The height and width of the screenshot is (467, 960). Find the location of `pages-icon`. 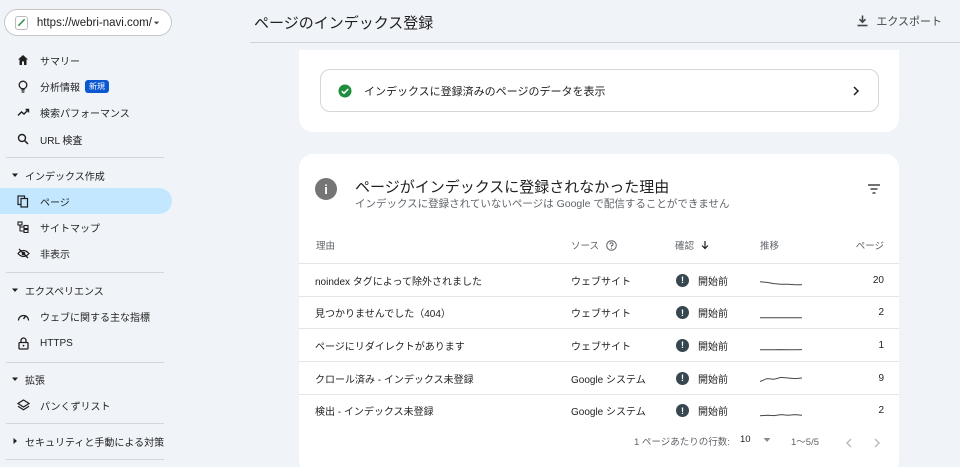

pages-icon is located at coordinates (23, 201).